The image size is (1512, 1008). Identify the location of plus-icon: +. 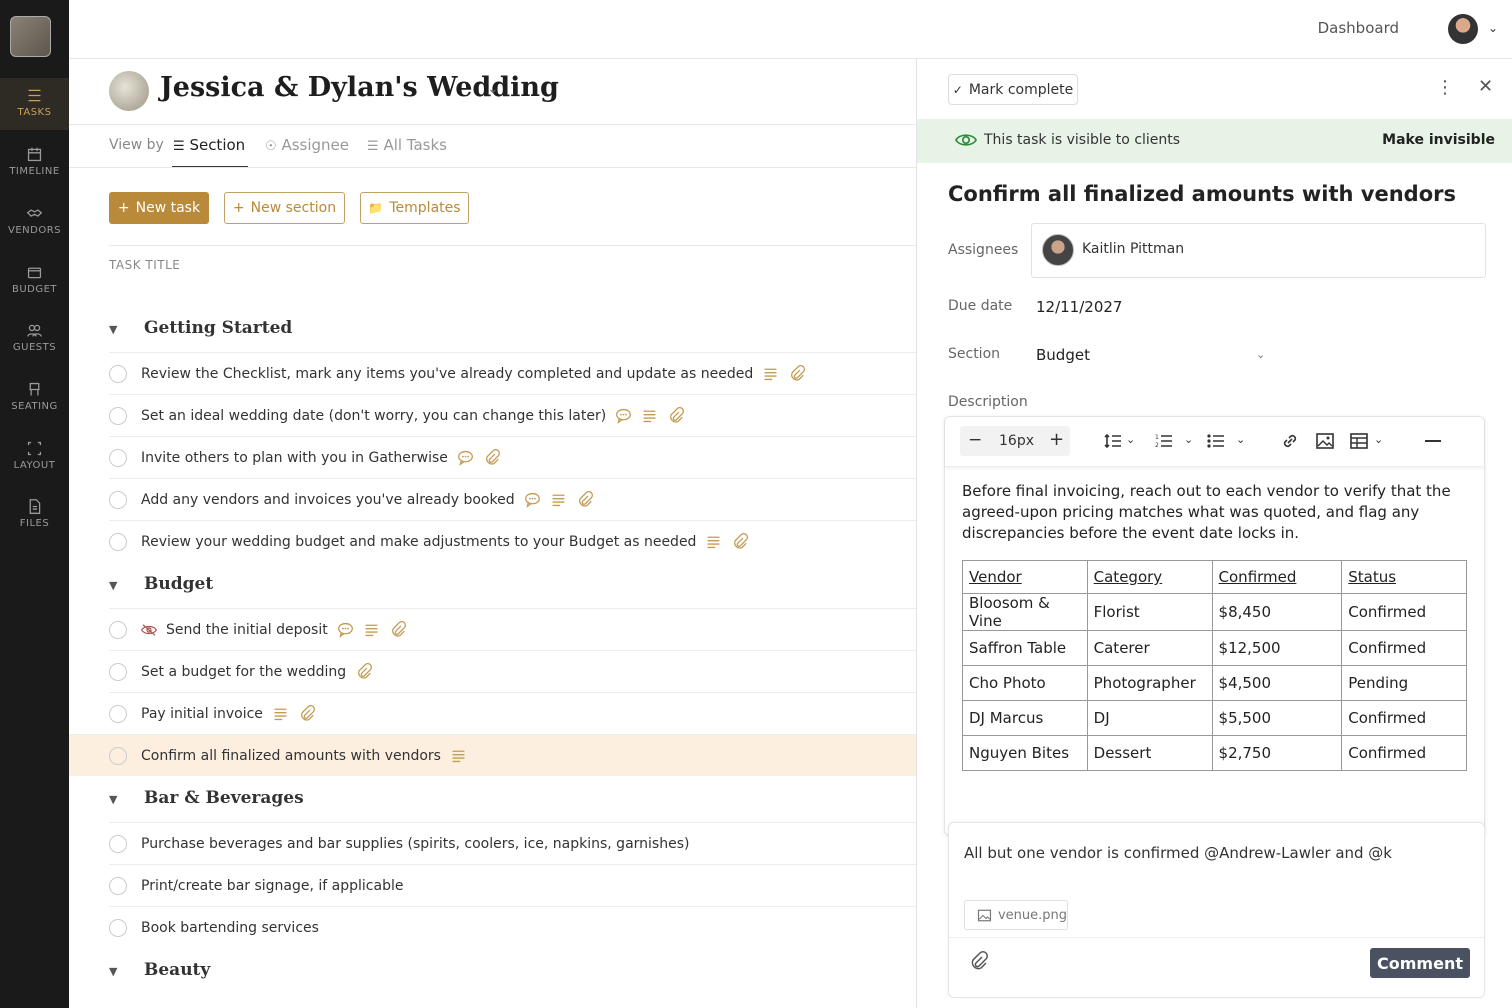
(1056, 439).